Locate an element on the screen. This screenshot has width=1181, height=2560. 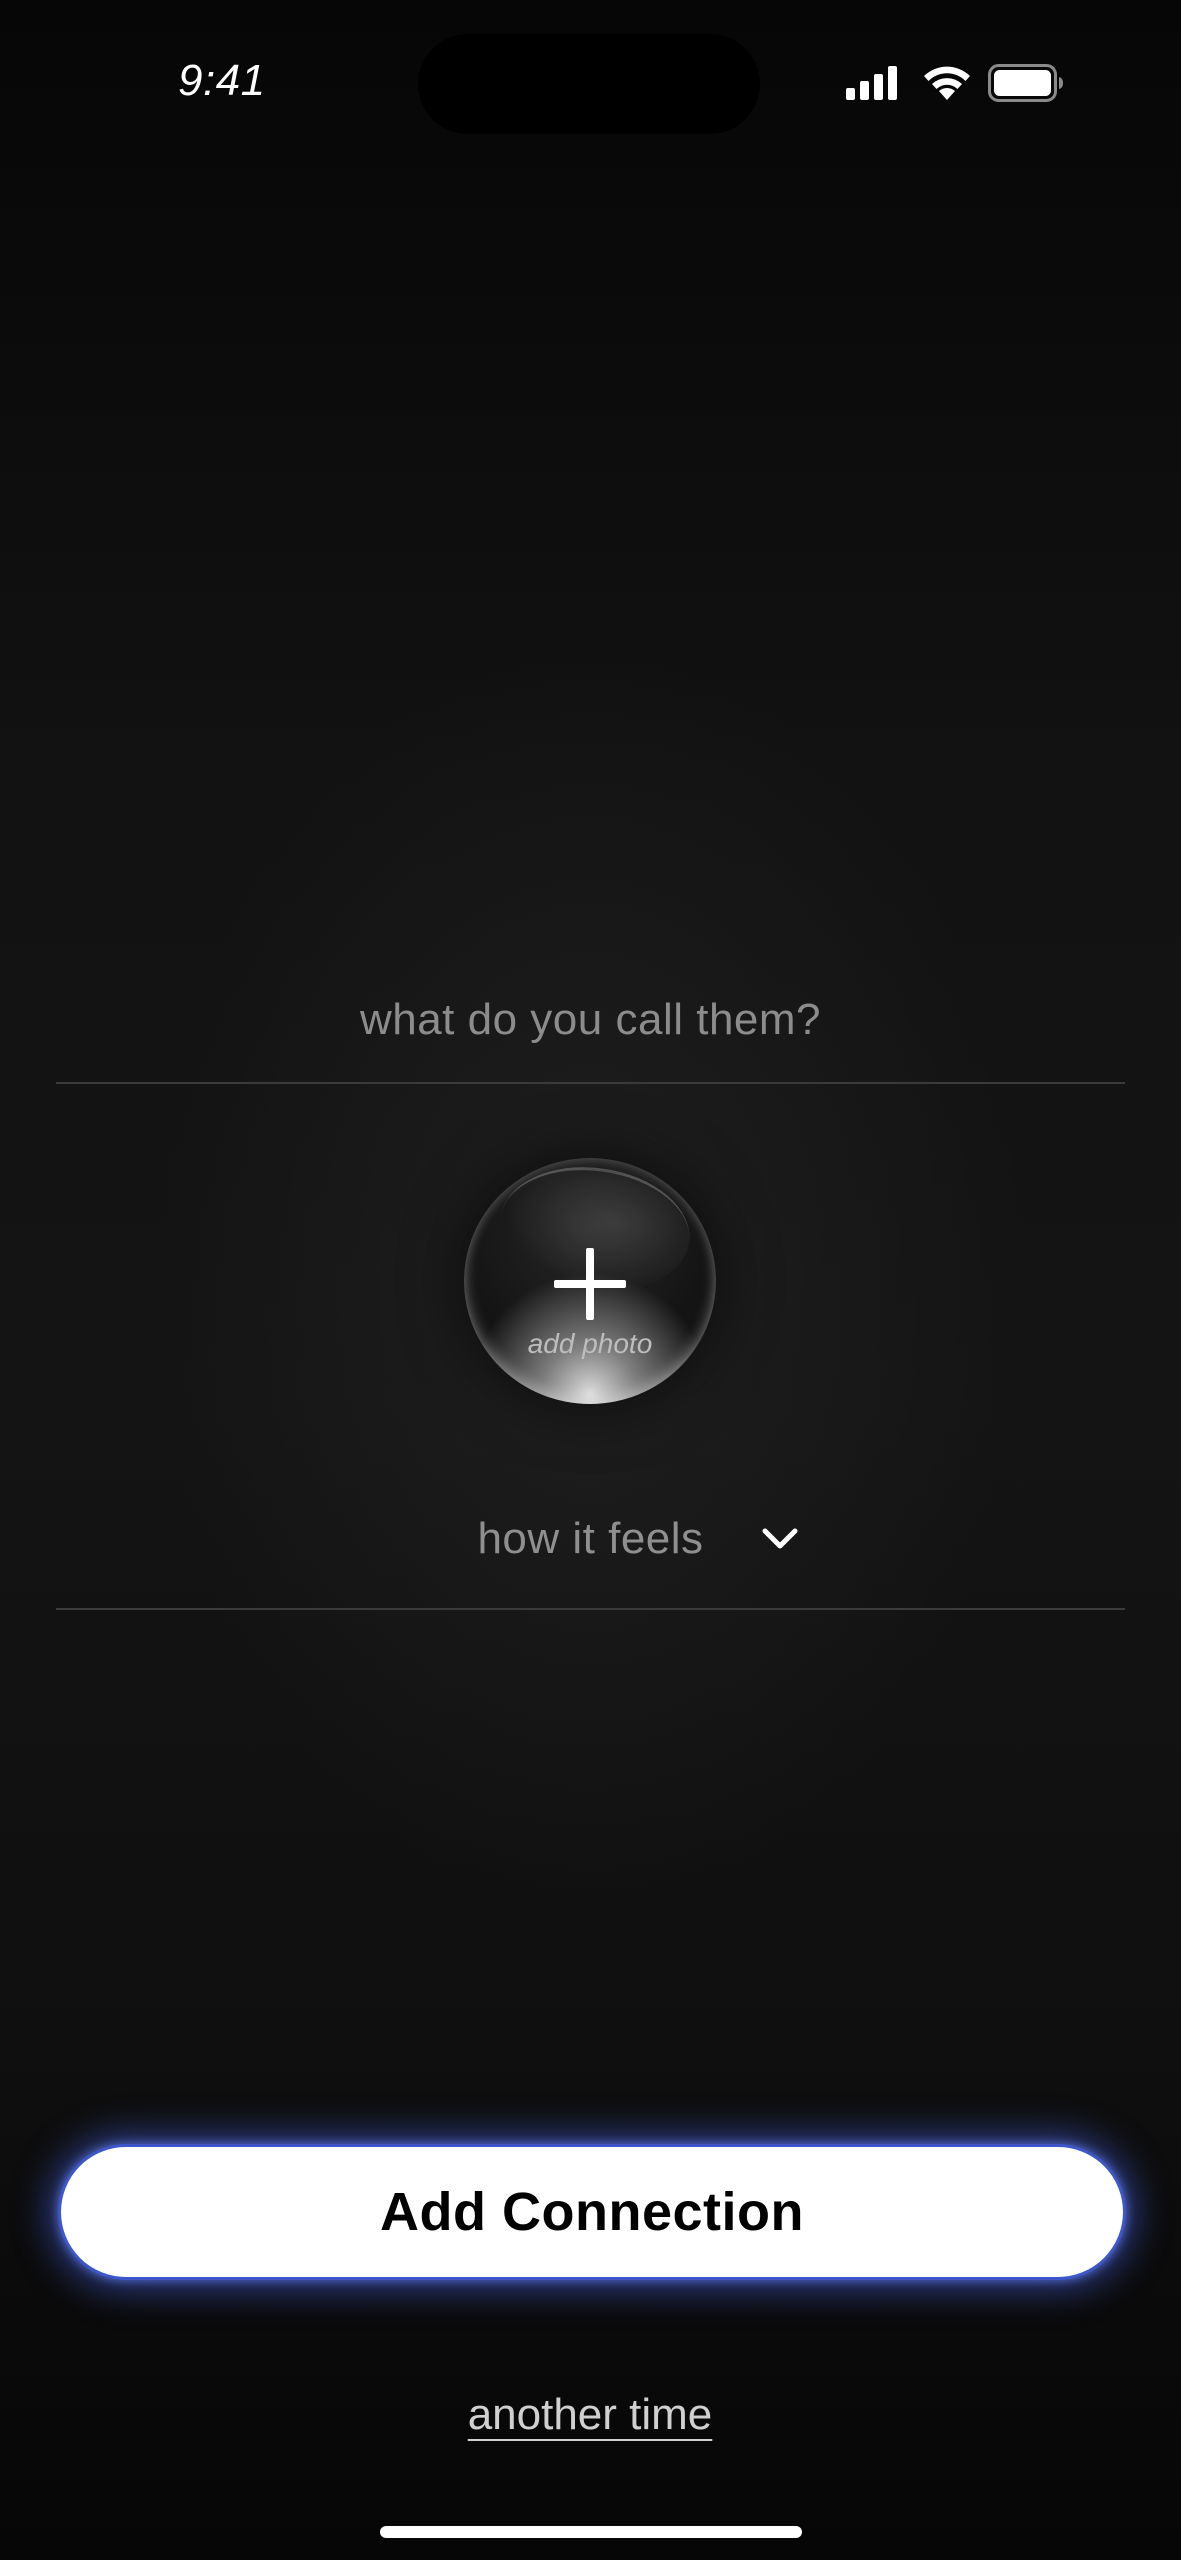
plus-icon is located at coordinates (590, 1284).